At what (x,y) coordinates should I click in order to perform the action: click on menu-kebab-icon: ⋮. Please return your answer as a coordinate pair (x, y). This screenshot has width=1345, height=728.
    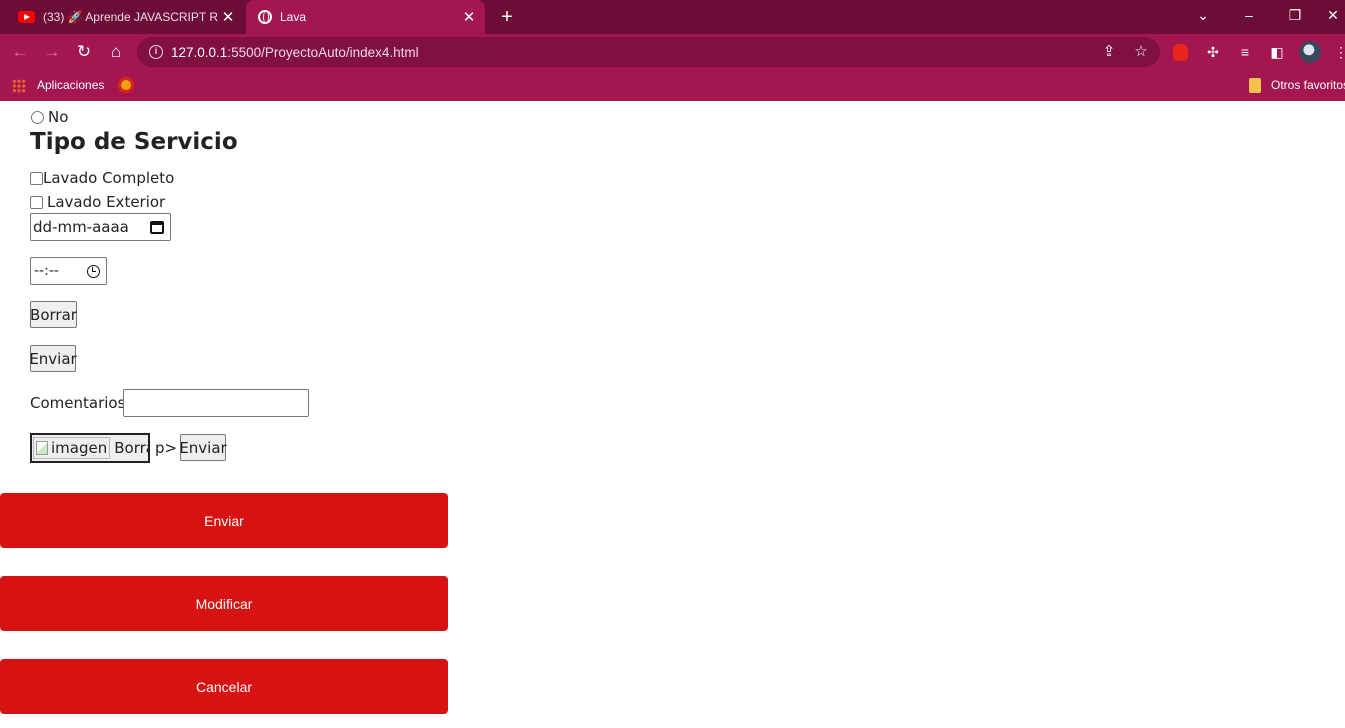
    Looking at the image, I should click on (1338, 52).